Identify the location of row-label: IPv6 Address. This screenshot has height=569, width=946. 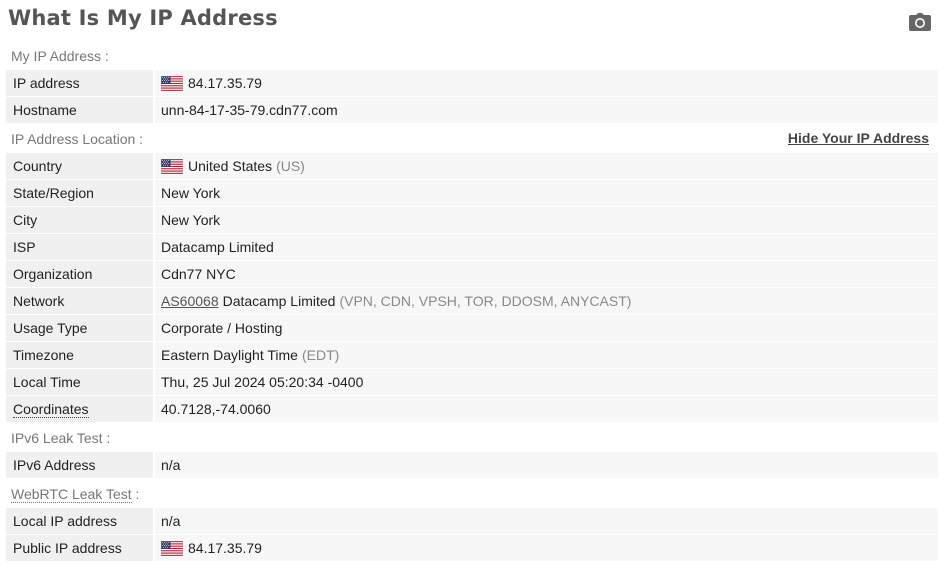
(79, 465).